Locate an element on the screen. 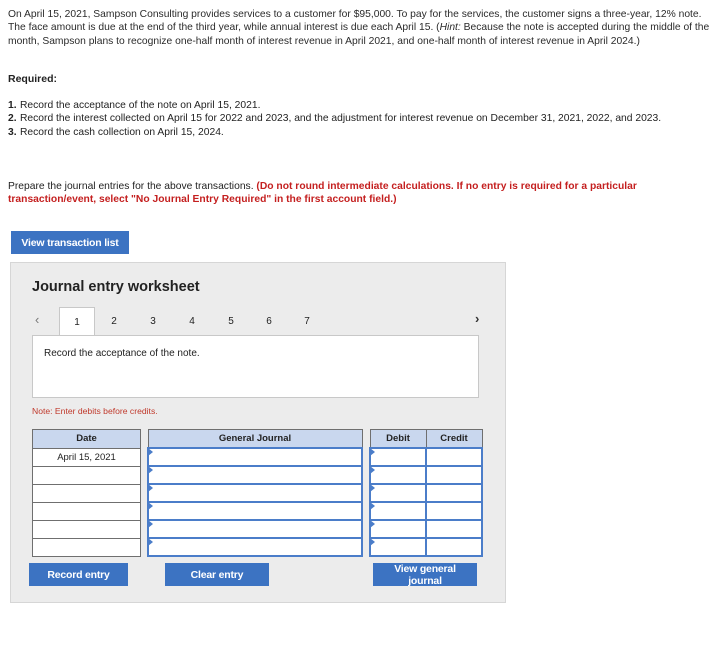 Image resolution: width=727 pixels, height=655 pixels. view-transaction-list-button: View transaction list is located at coordinates (70, 242).